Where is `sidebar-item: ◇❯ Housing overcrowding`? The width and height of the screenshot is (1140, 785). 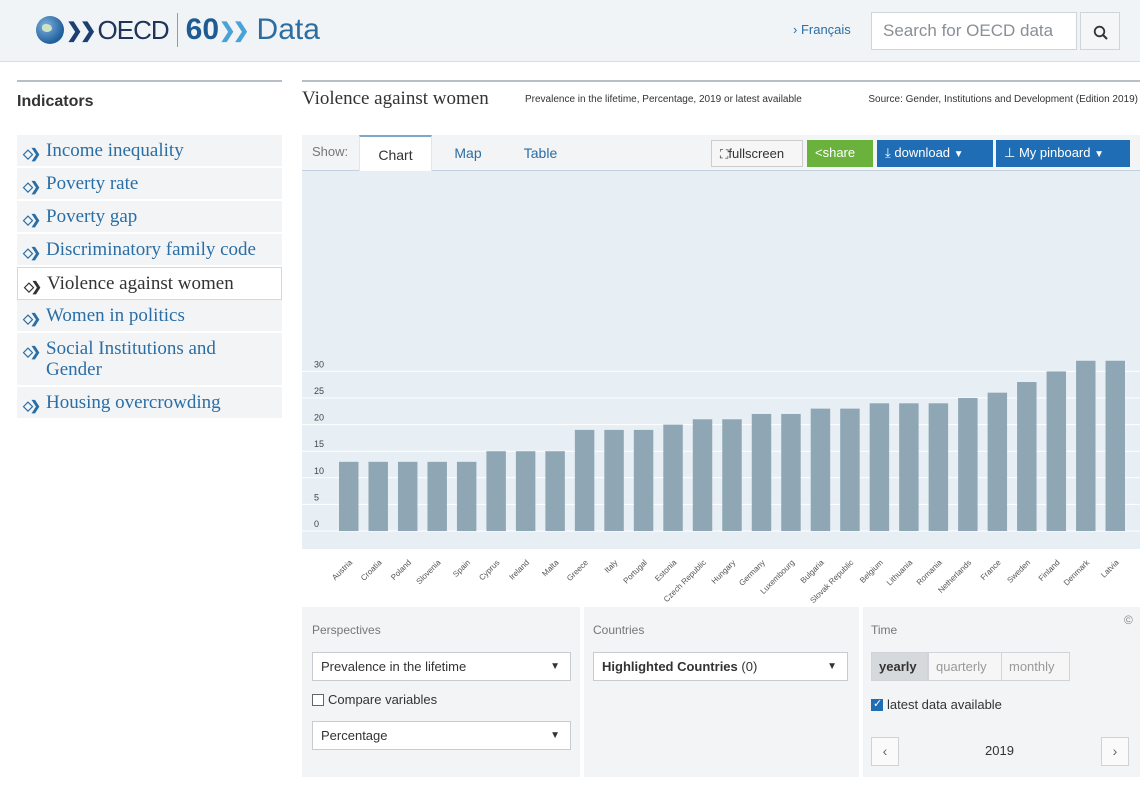
sidebar-item: ◇❯ Housing overcrowding is located at coordinates (149, 403).